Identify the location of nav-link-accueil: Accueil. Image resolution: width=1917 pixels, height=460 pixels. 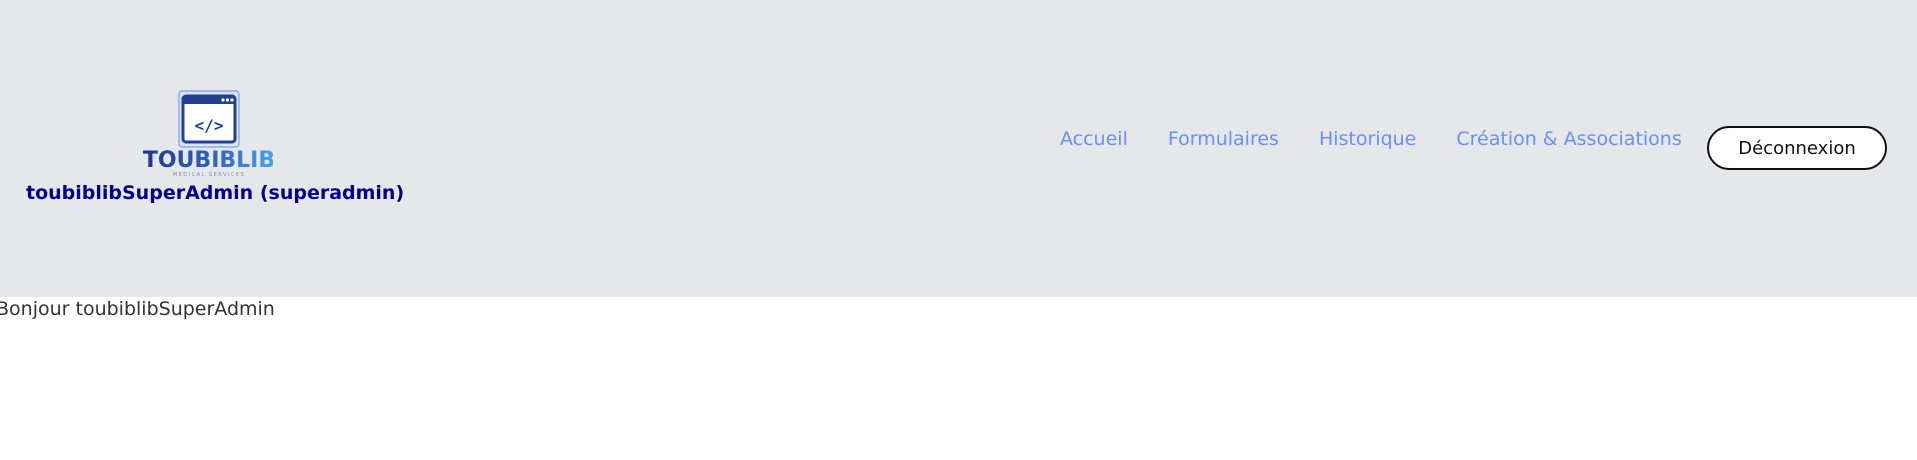
(1094, 139).